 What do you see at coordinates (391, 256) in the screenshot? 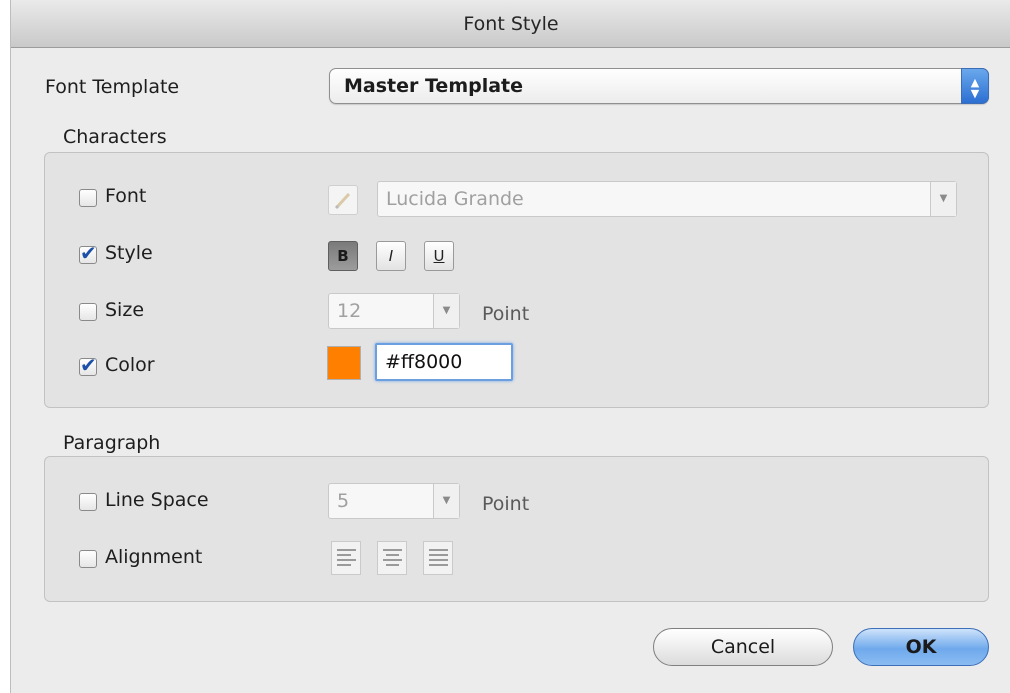
I see `italic-button: I` at bounding box center [391, 256].